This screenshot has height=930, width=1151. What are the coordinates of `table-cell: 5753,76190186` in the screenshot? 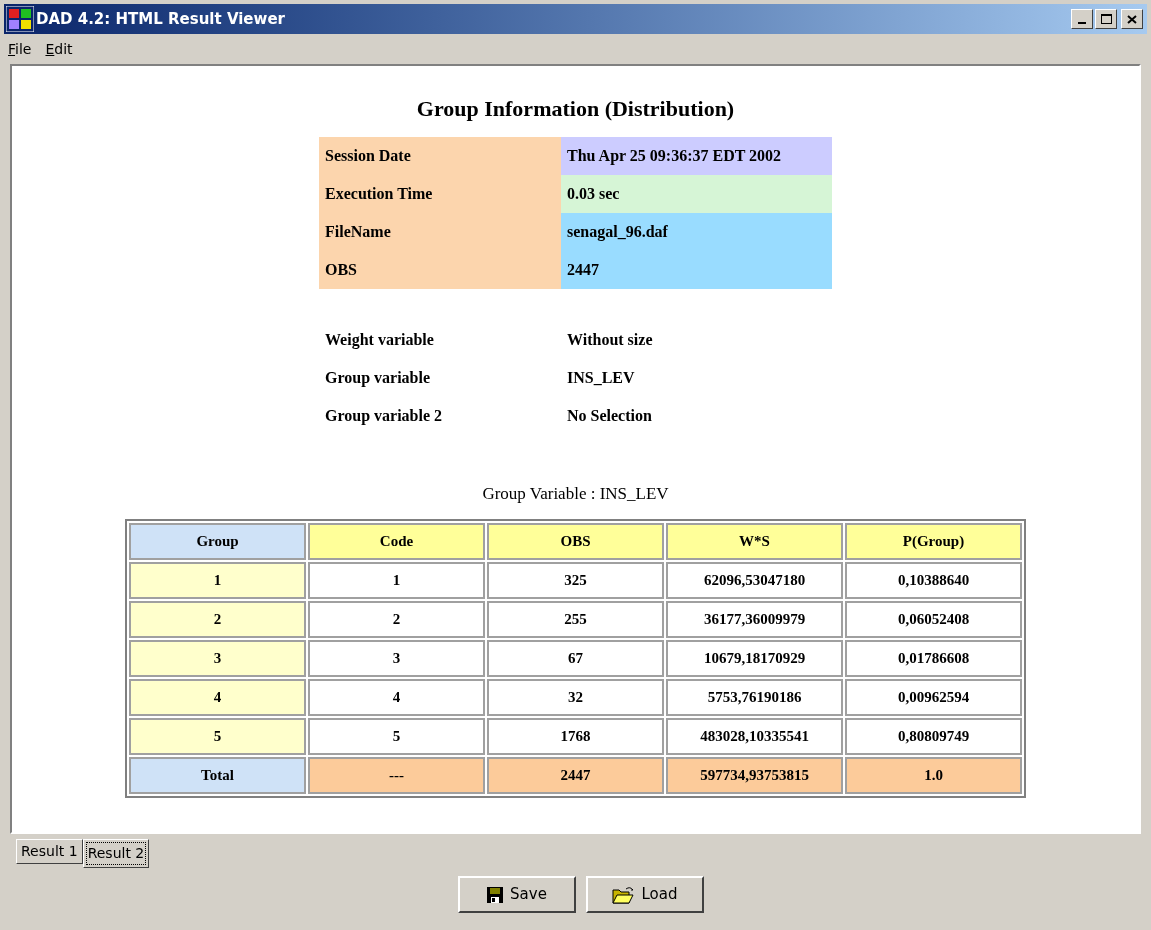 It's located at (754, 697).